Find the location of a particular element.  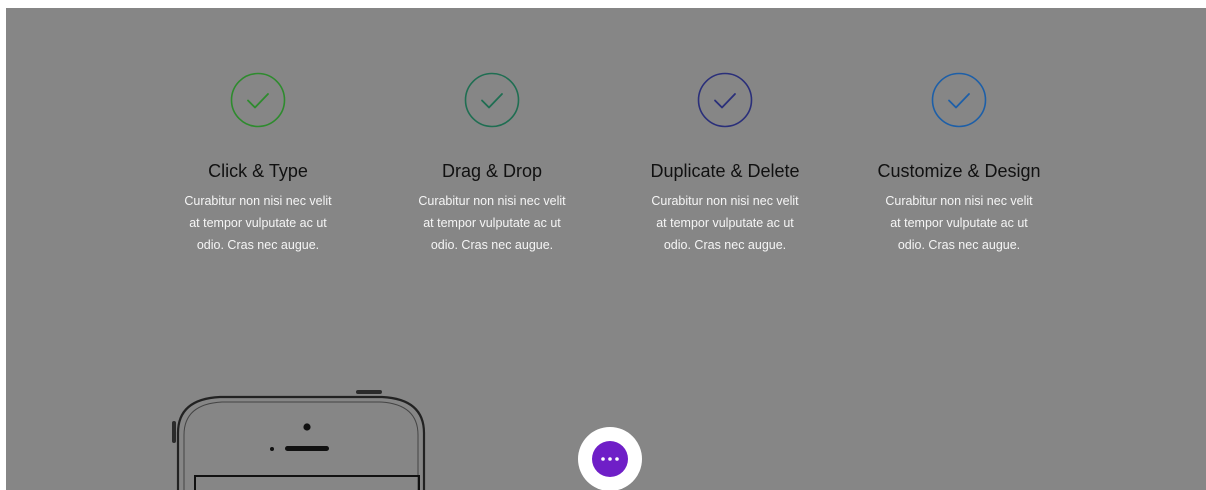

feature-title: Customize & Design is located at coordinates (959, 171).